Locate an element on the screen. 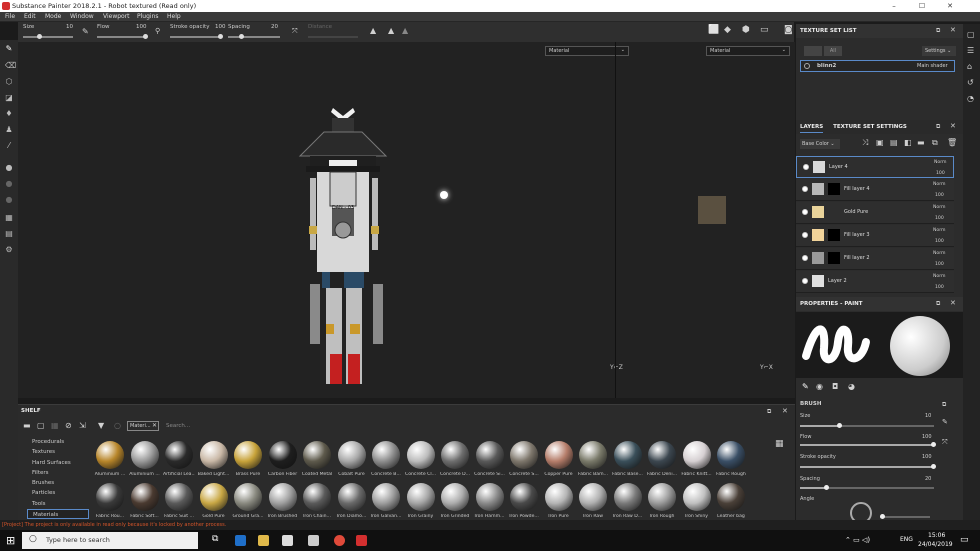  layers-panel-icon: ☰ is located at coordinates (970, 50).